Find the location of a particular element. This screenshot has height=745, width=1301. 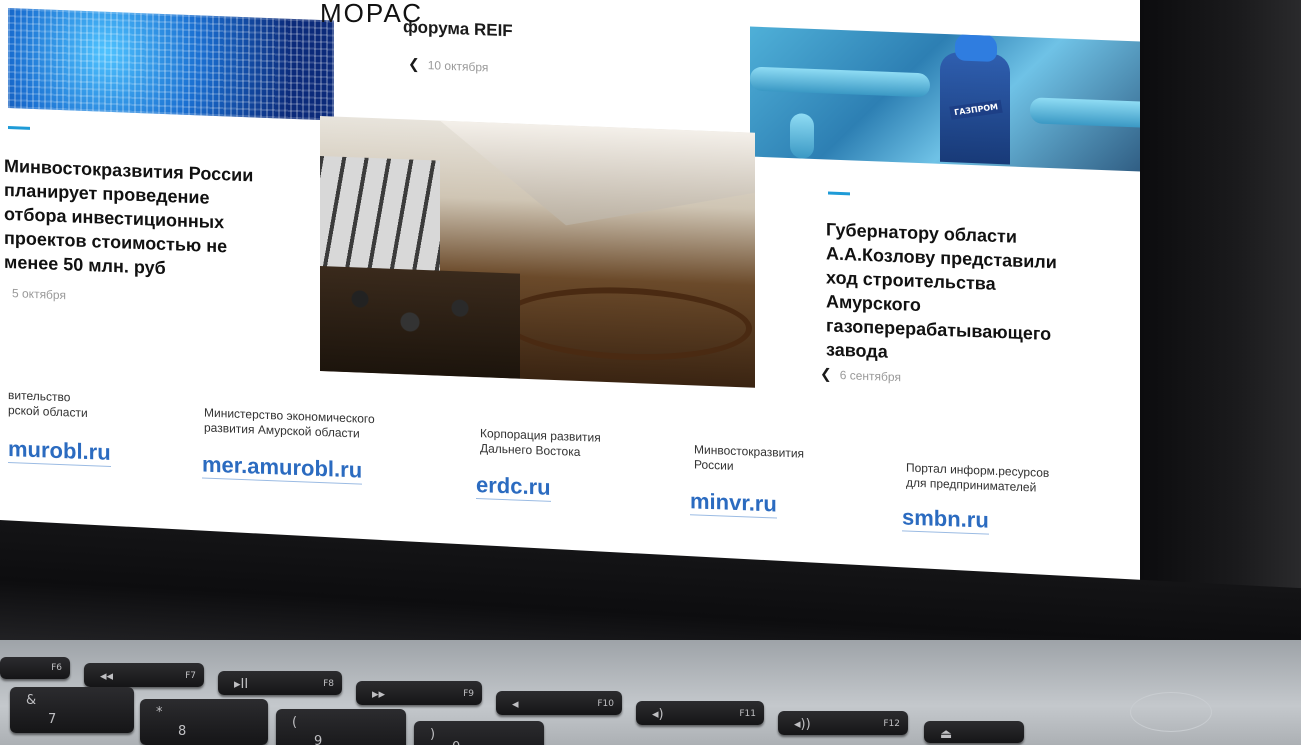

link-amurobl: murobl.ru is located at coordinates (59, 451).